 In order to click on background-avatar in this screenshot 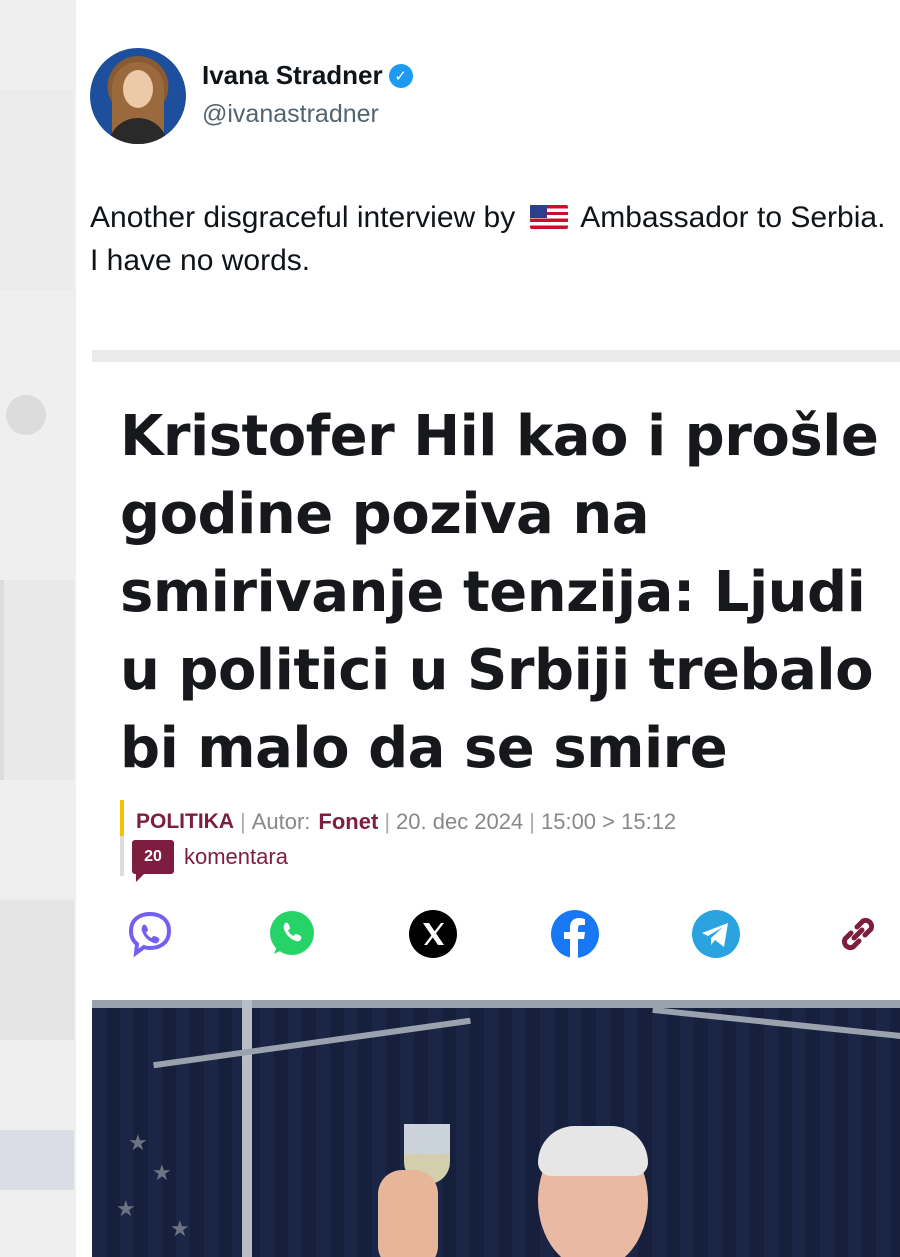, I will do `click(26, 415)`.